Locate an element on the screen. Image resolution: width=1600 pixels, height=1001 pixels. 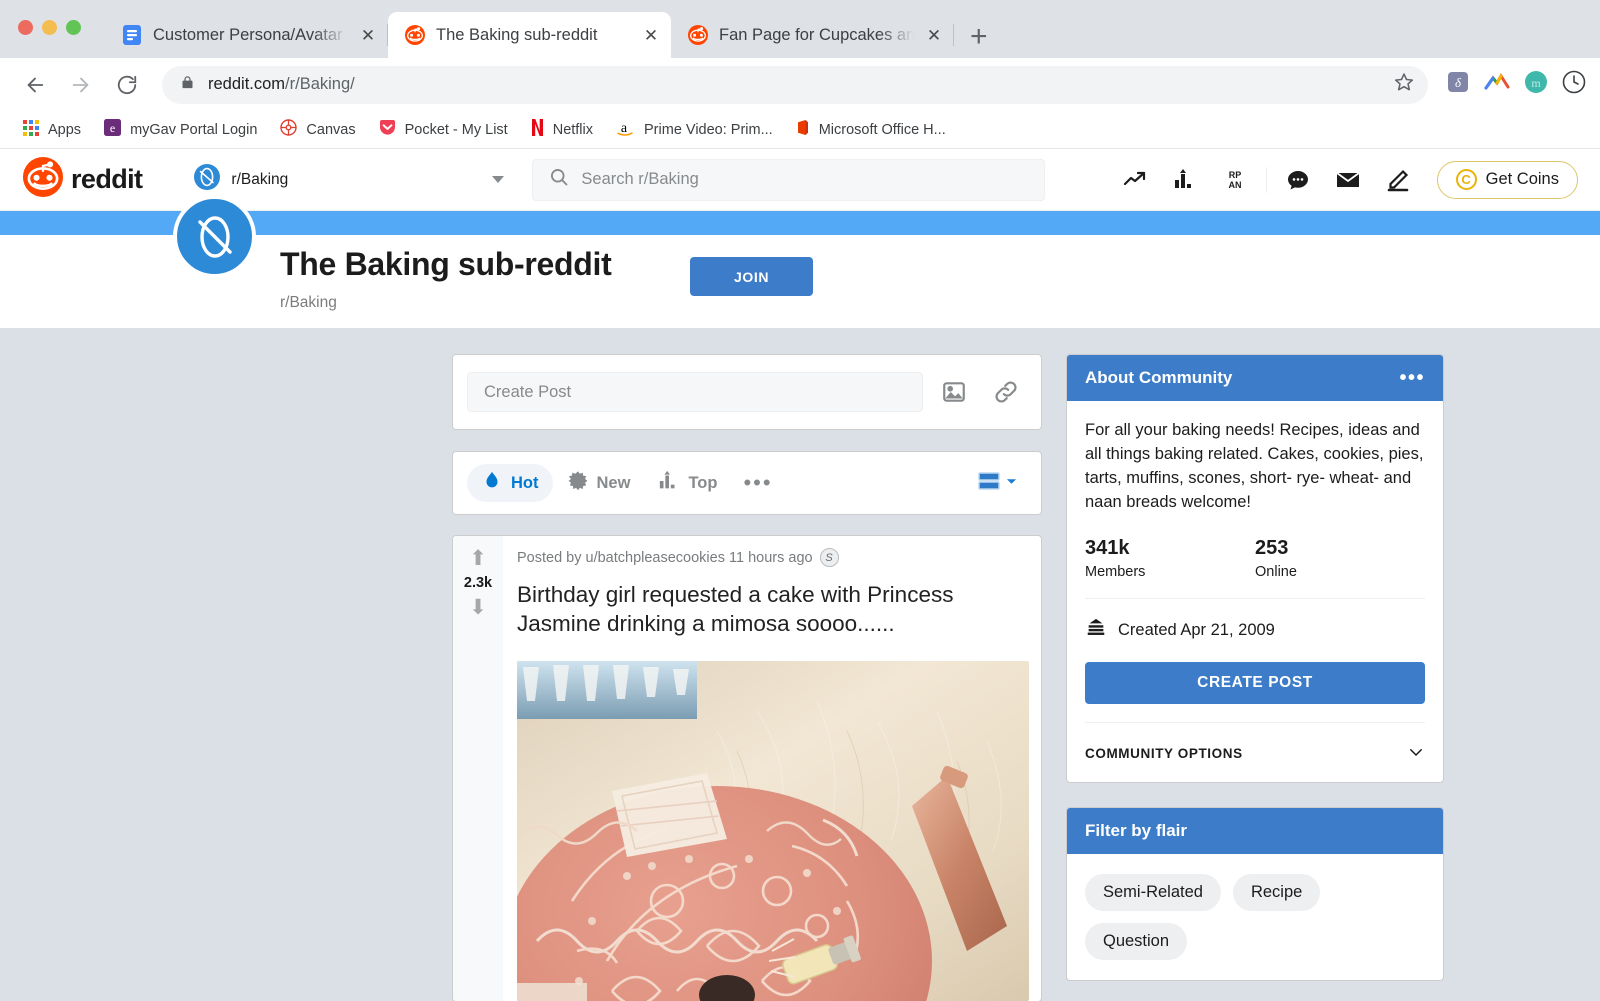
forward-button is located at coordinates (81, 85).